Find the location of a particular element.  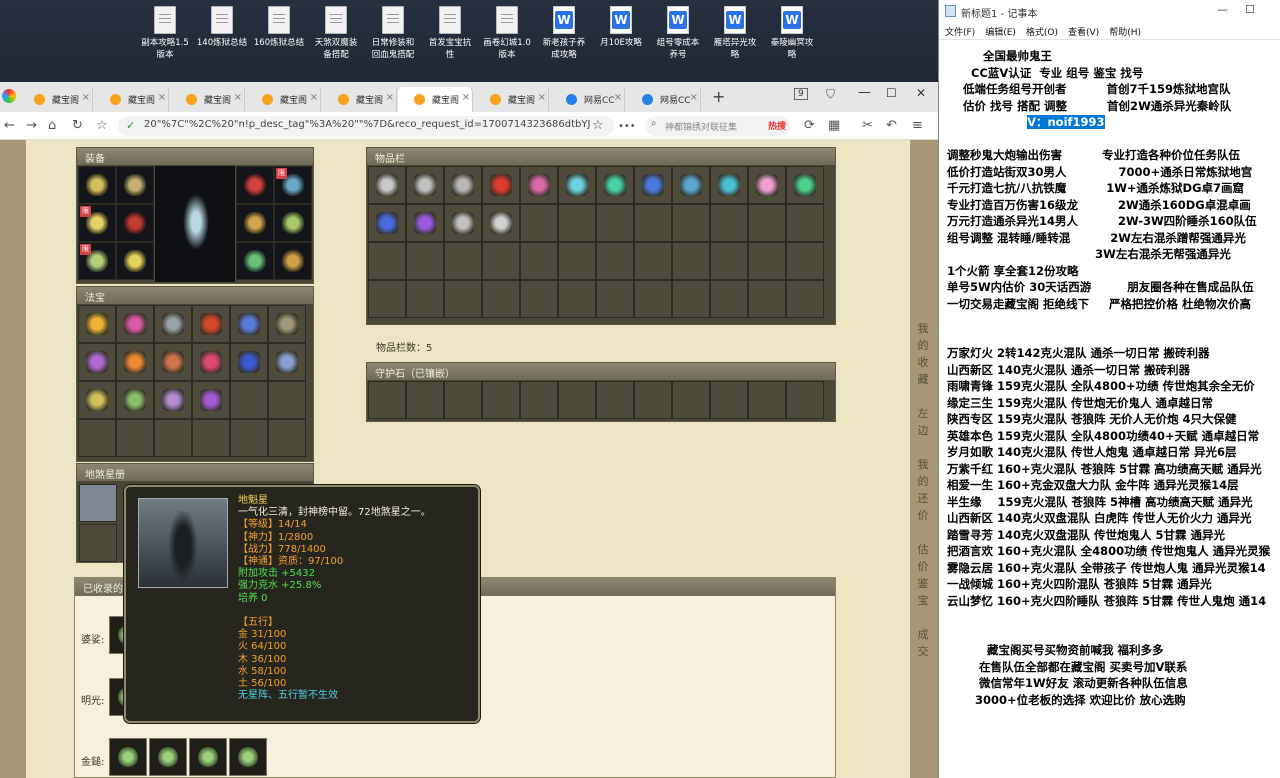

notepad-menu-item: 查看(V) is located at coordinates (1083, 33).